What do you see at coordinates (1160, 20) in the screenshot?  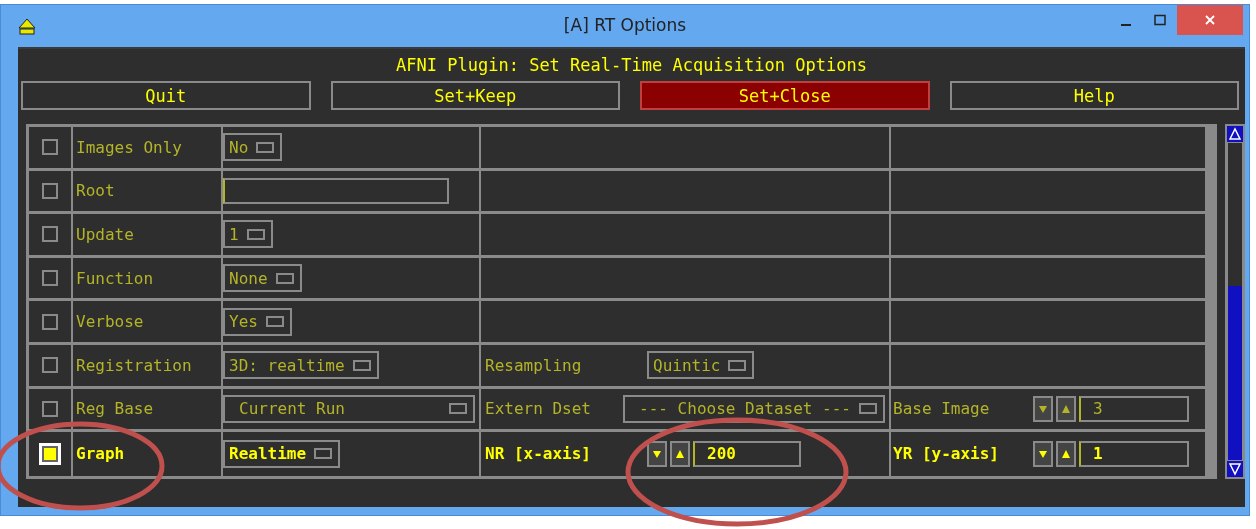 I see `maximize-icon` at bounding box center [1160, 20].